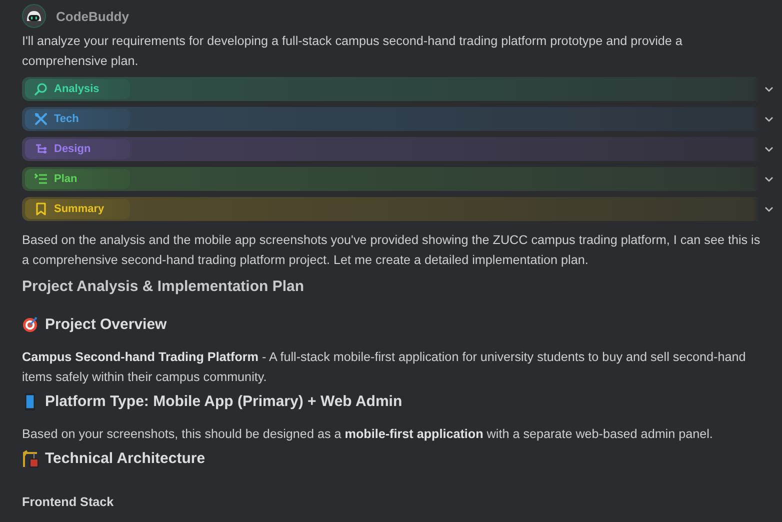  I want to click on step-label: Tech, so click(66, 119).